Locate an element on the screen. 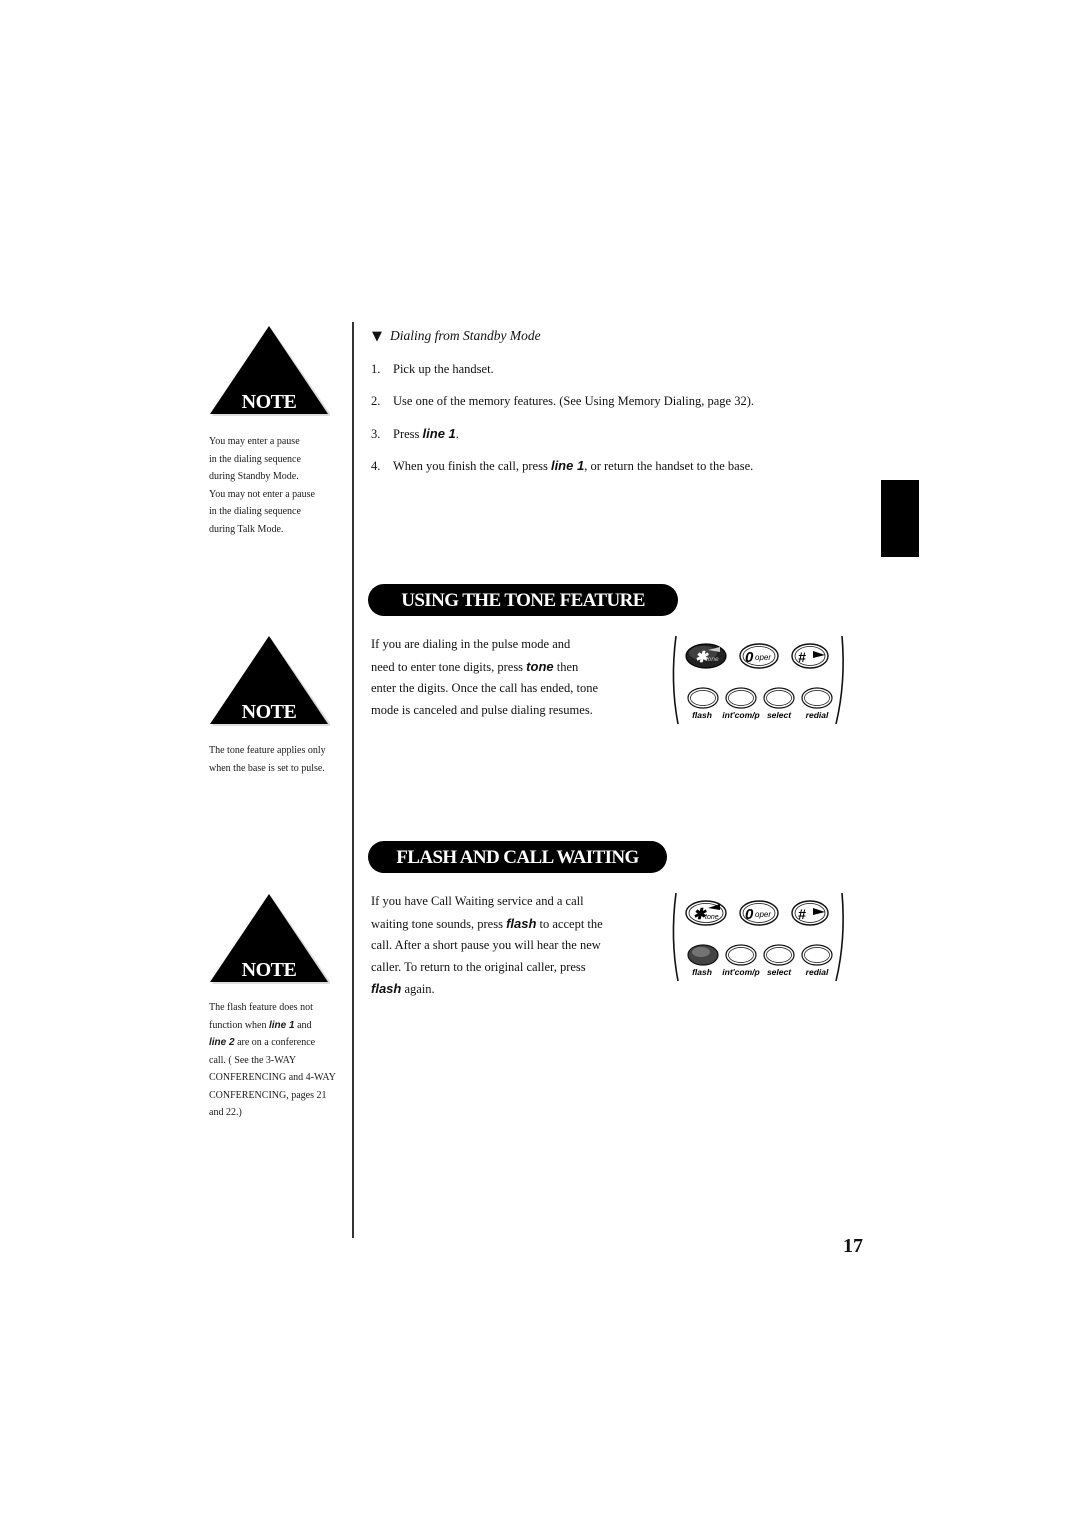 The height and width of the screenshot is (1528, 1080). note-line: You may not enter a pause is located at coordinates (262, 494).